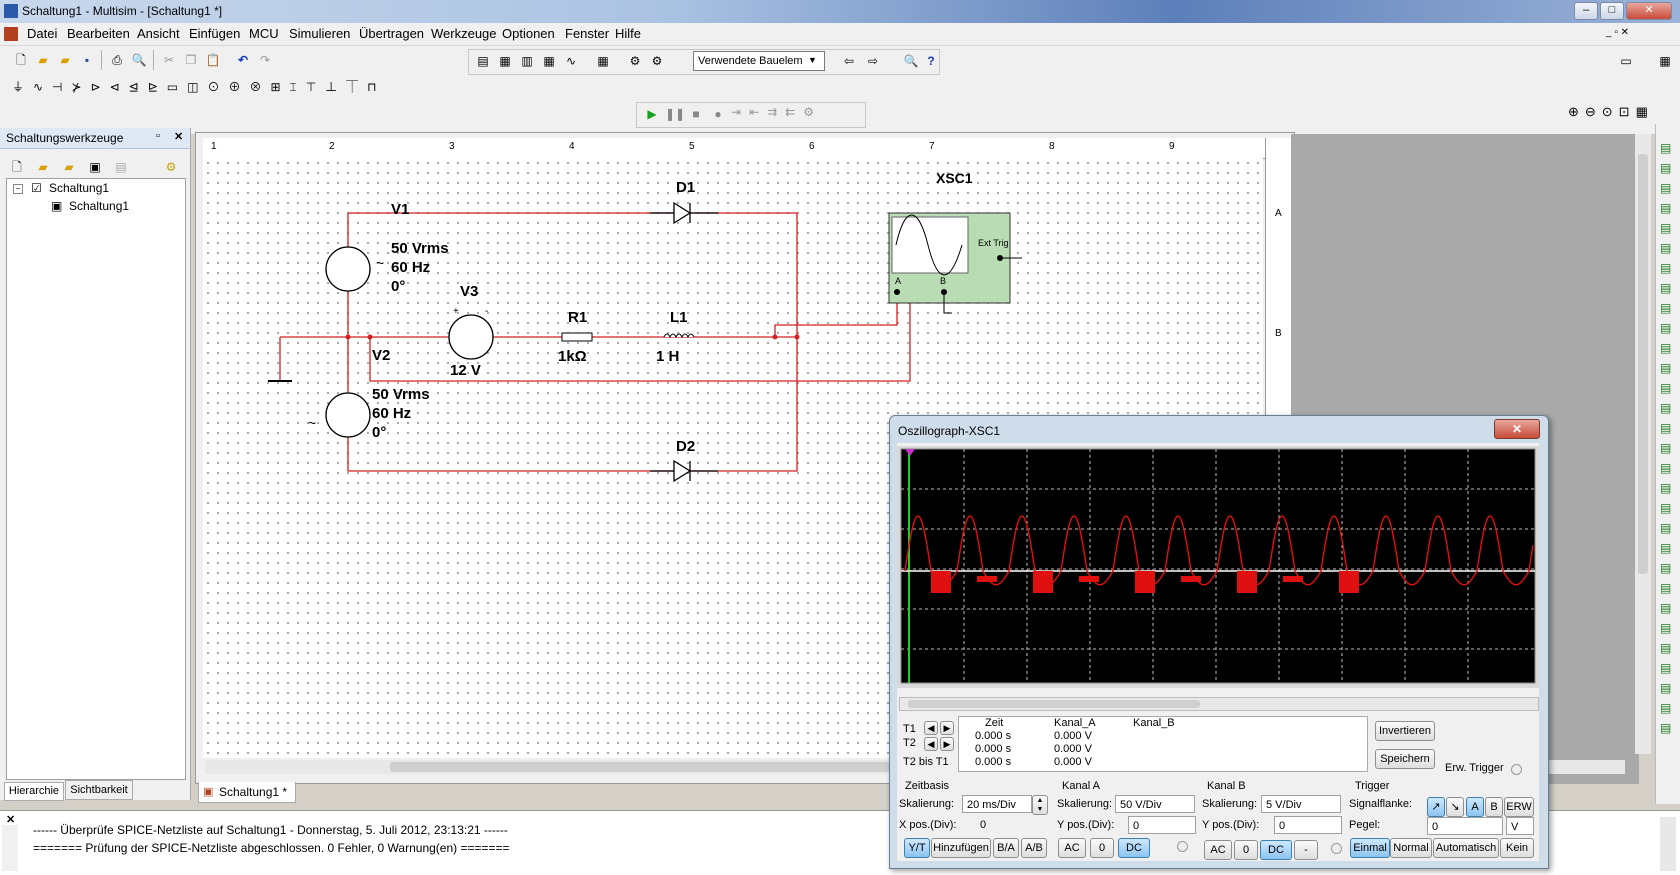 This screenshot has height=875, width=1680. What do you see at coordinates (1455, 807) in the screenshot?
I see `falling-edge-icon: ↘` at bounding box center [1455, 807].